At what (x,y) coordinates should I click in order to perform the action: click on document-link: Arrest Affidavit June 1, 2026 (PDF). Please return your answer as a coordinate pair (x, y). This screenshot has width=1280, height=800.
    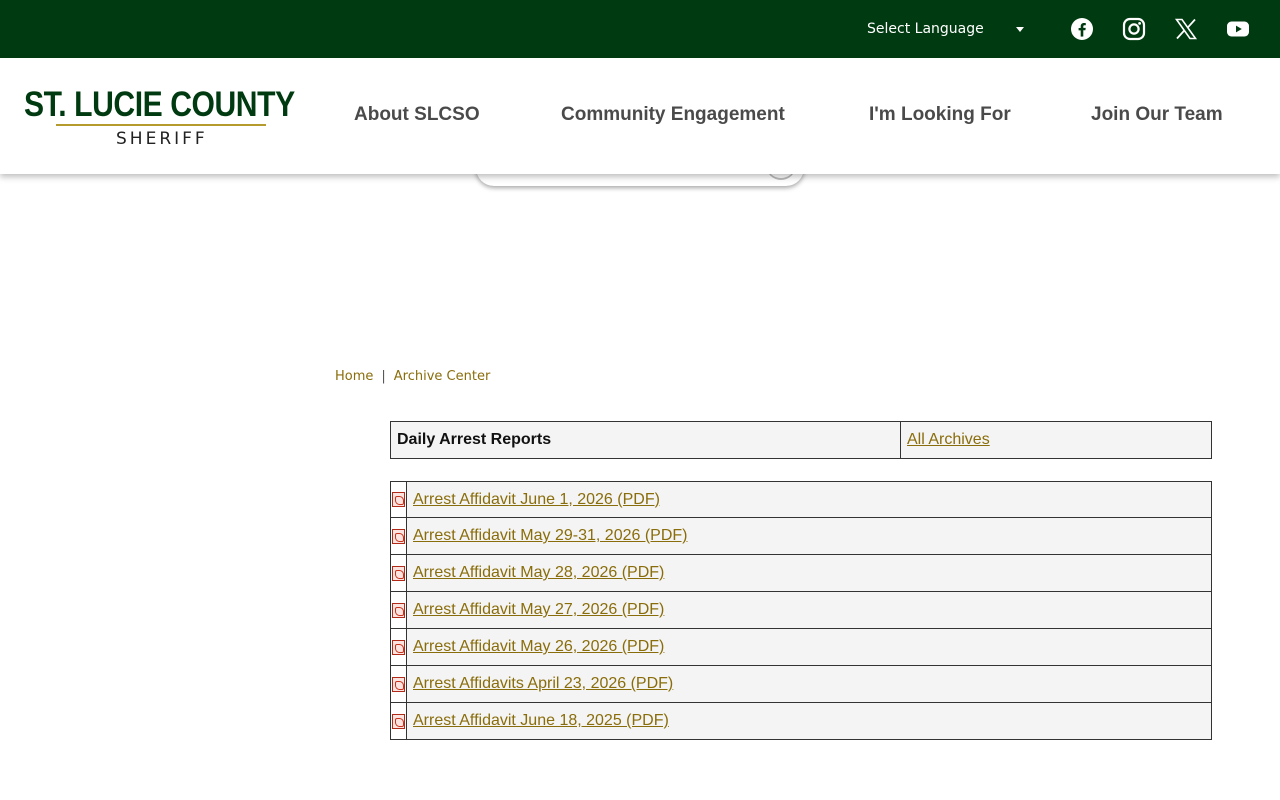
    Looking at the image, I should click on (533, 499).